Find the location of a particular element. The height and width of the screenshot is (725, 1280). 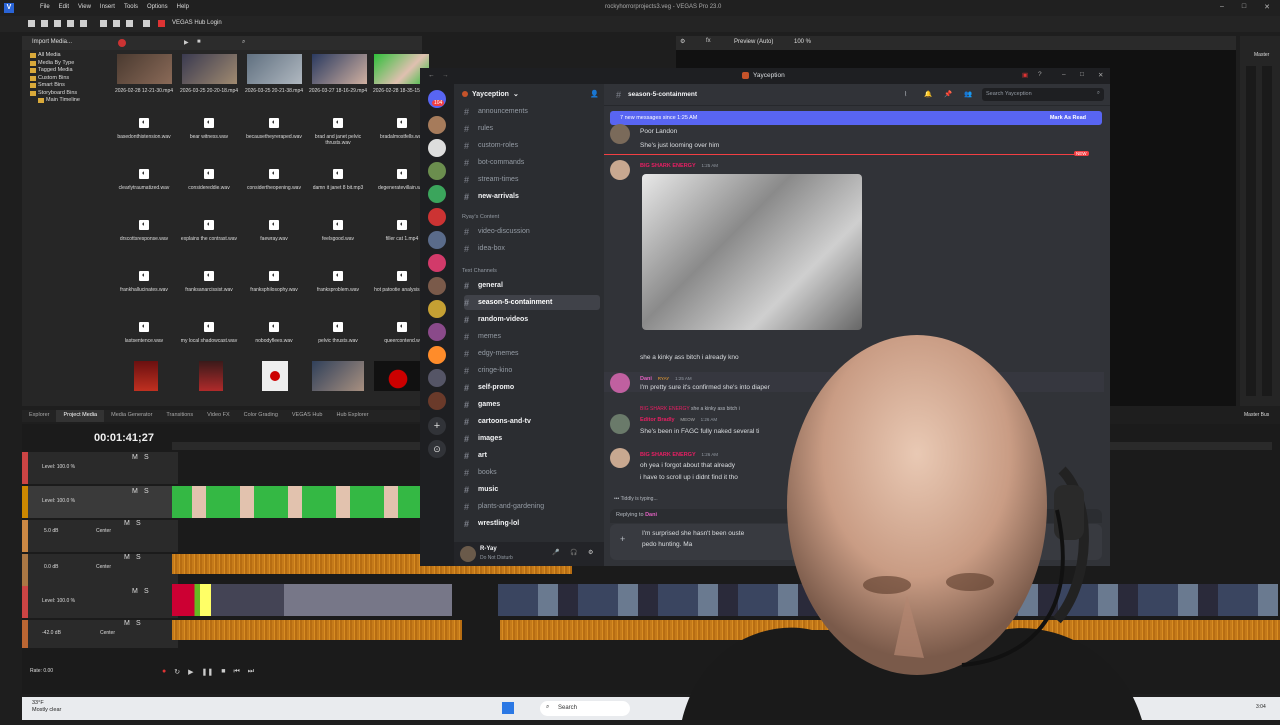

bell-icon: 🔔 is located at coordinates (928, 94).